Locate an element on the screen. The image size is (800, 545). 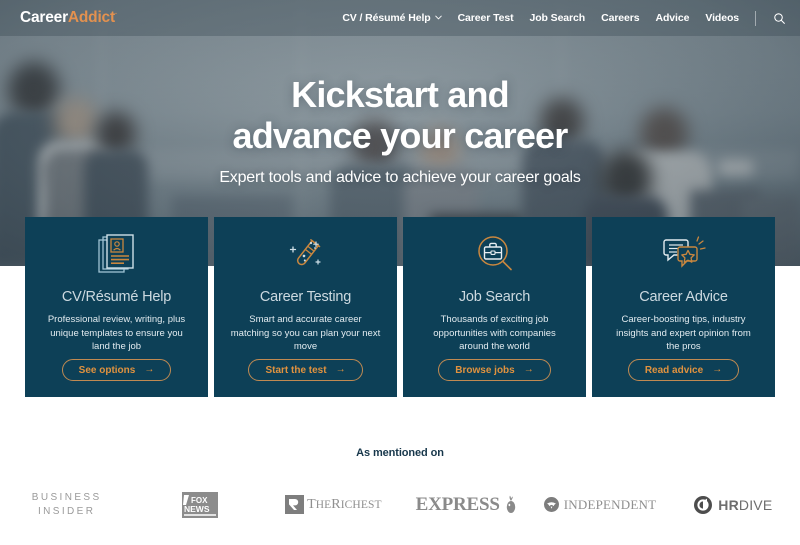
card-title: Career Testing is located at coordinates (305, 297).